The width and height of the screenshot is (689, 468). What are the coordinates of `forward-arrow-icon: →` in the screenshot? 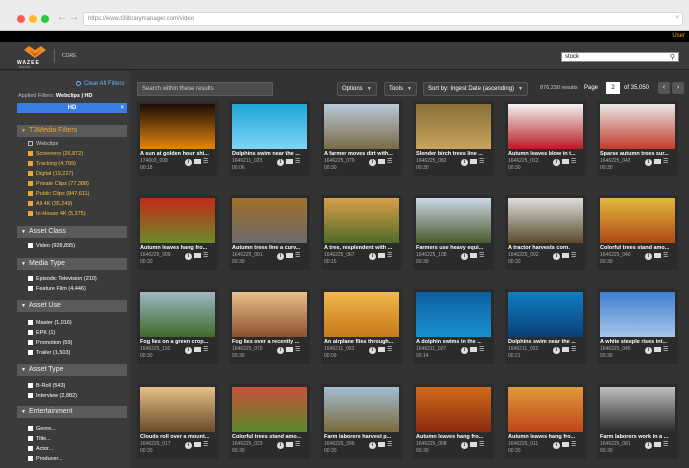 It's located at (74, 17).